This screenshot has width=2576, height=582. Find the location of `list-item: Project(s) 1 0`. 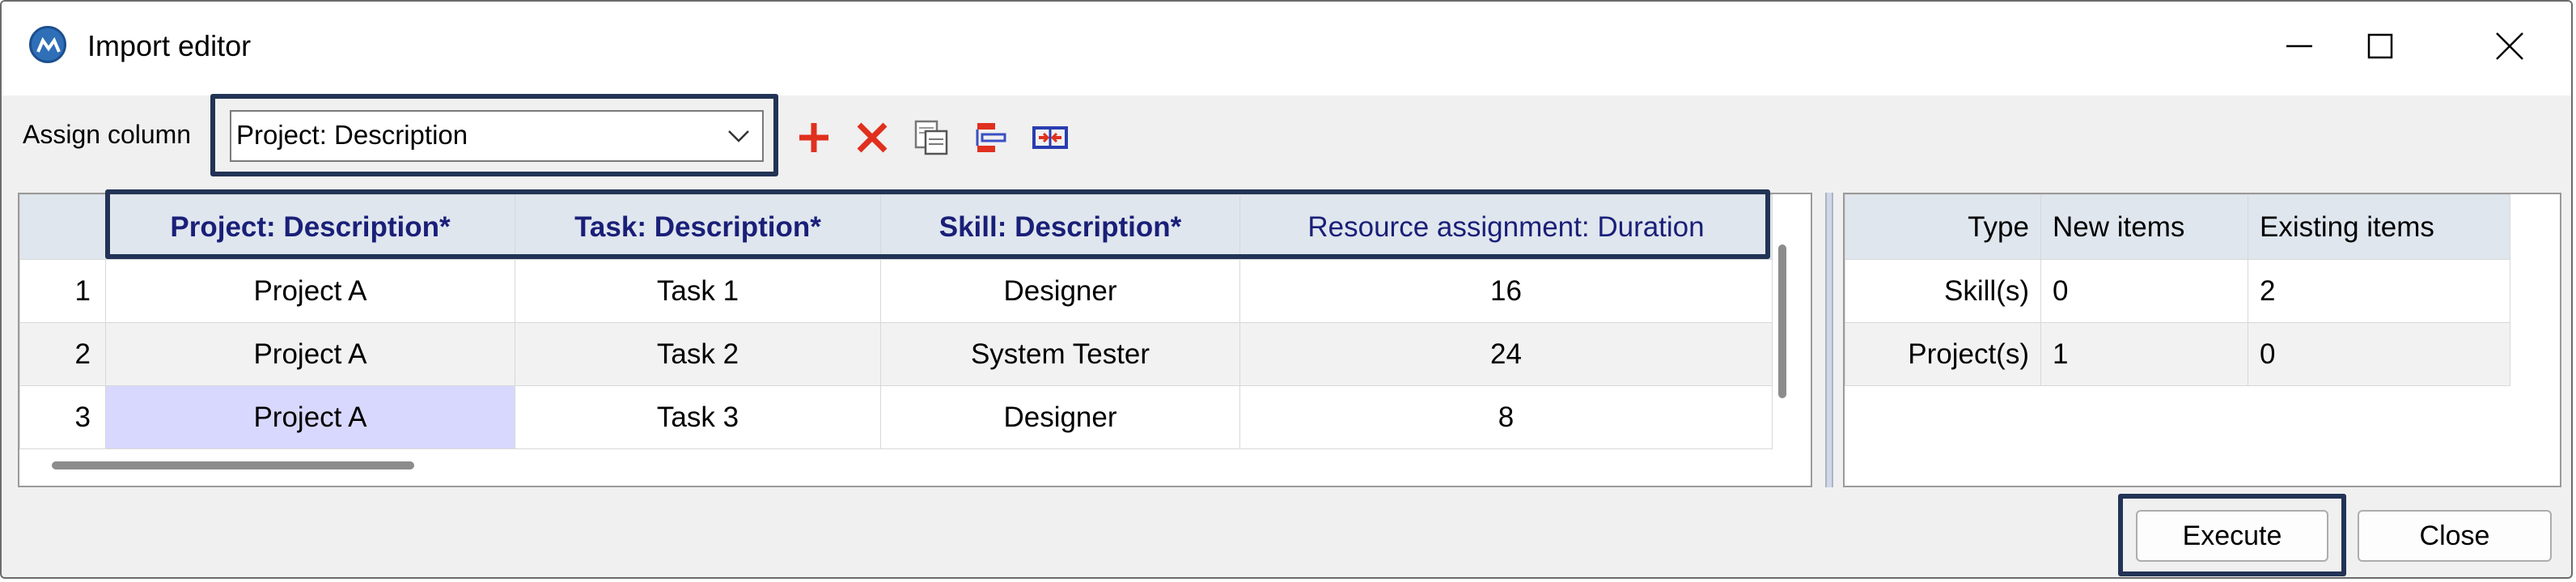

list-item: Project(s) 1 0 is located at coordinates (2177, 354).